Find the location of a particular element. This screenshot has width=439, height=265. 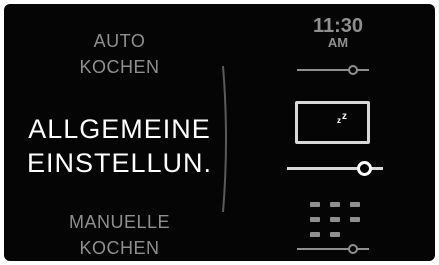

clock-ampm: AM is located at coordinates (338, 42).